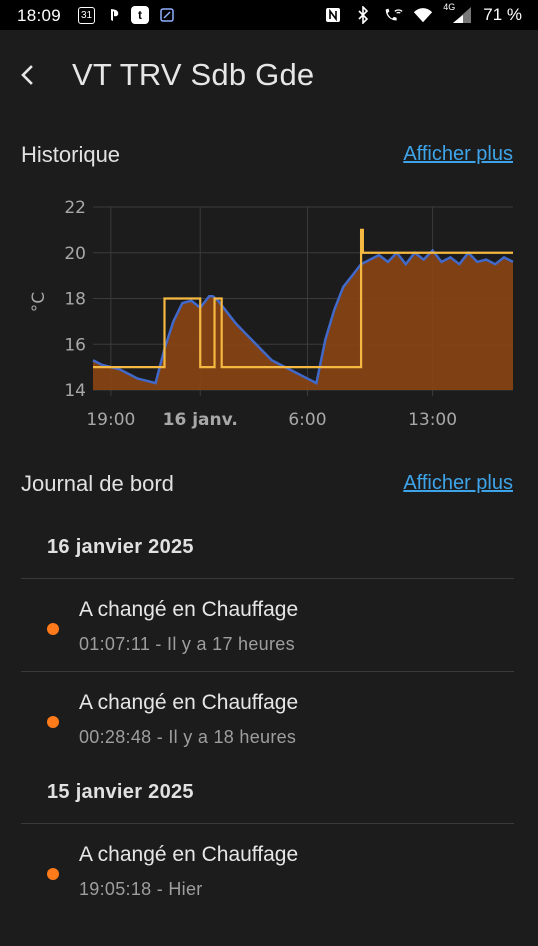  What do you see at coordinates (39, 15) in the screenshot?
I see `status-time: 18:09` at bounding box center [39, 15].